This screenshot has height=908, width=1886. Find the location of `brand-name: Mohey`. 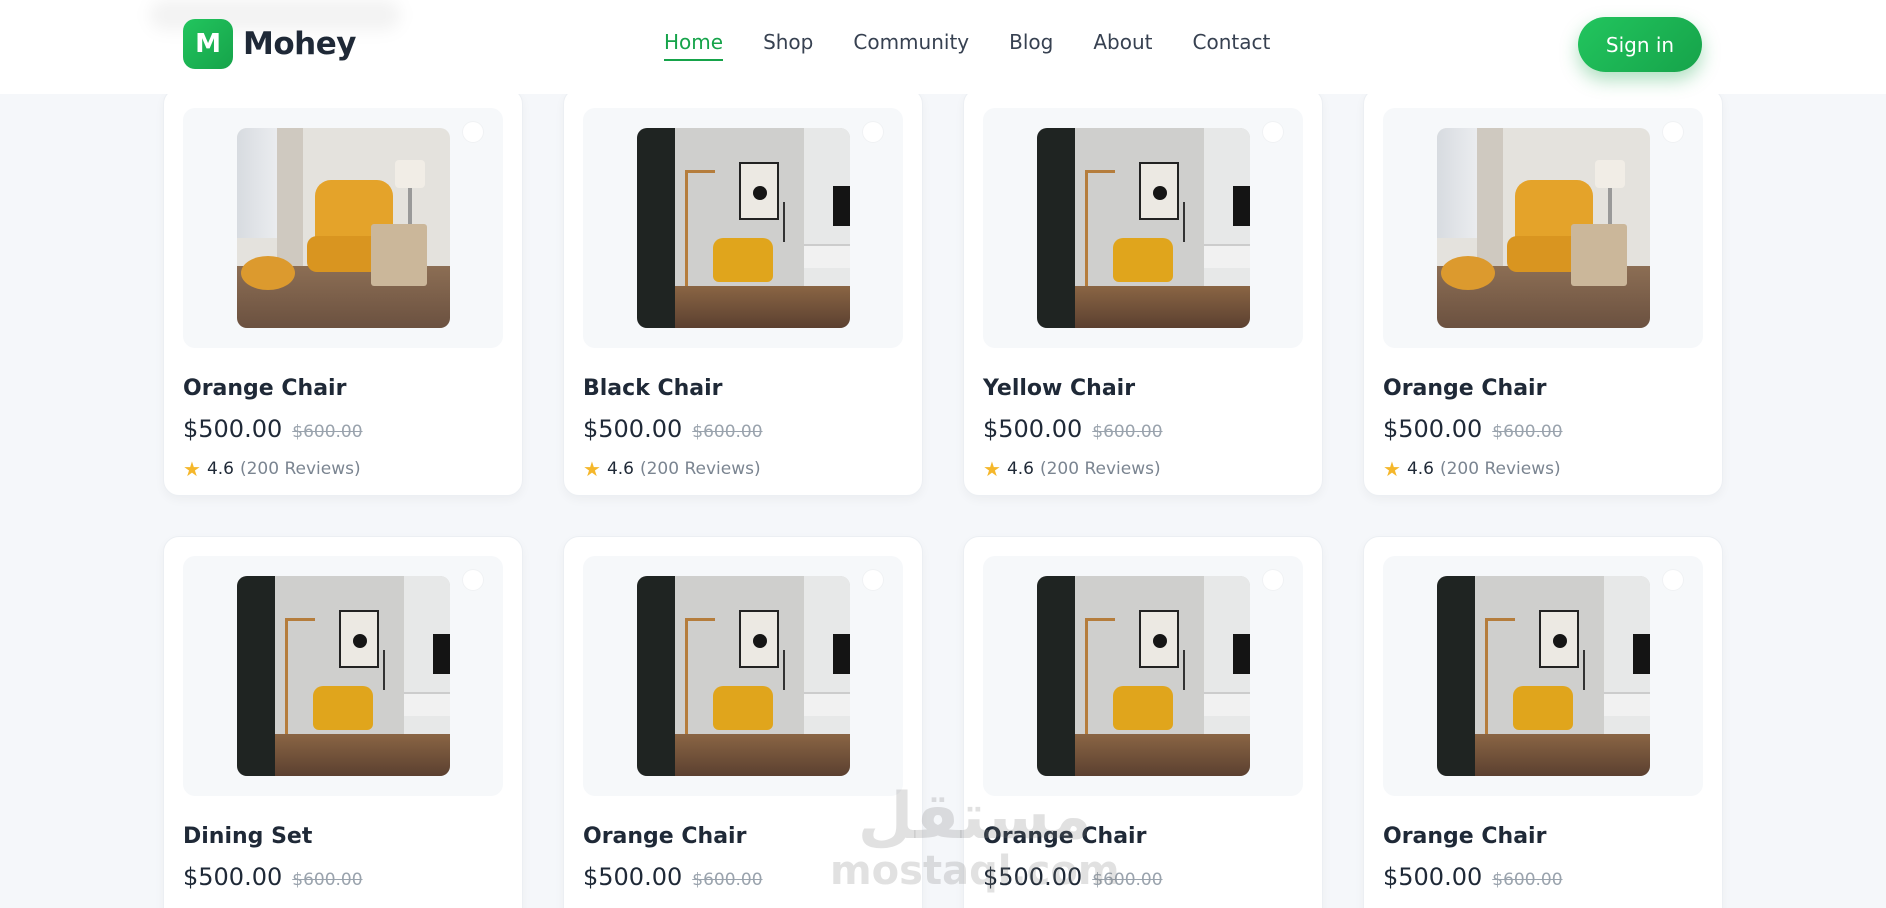

brand-name: Mohey is located at coordinates (299, 44).